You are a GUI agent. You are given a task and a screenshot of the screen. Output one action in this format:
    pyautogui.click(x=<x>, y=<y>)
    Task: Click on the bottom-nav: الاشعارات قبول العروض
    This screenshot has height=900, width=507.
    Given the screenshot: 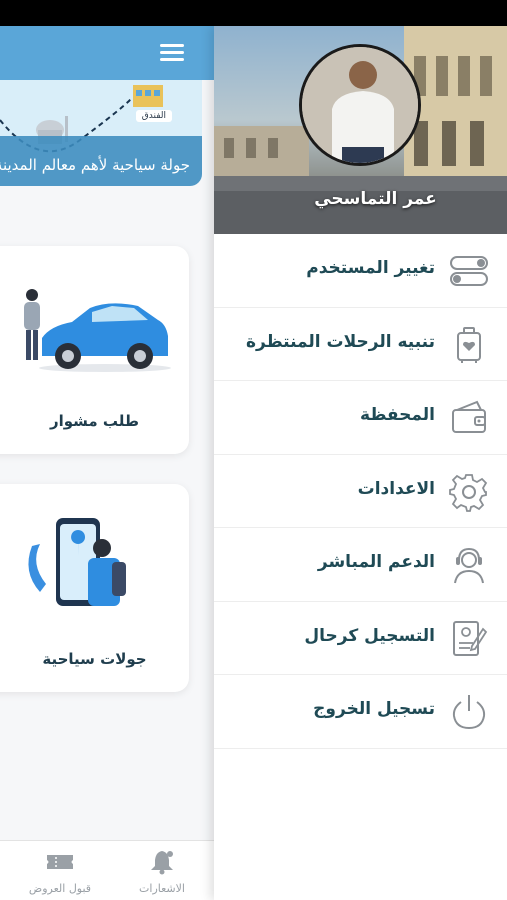 What is the action you would take?
    pyautogui.click(x=107, y=870)
    